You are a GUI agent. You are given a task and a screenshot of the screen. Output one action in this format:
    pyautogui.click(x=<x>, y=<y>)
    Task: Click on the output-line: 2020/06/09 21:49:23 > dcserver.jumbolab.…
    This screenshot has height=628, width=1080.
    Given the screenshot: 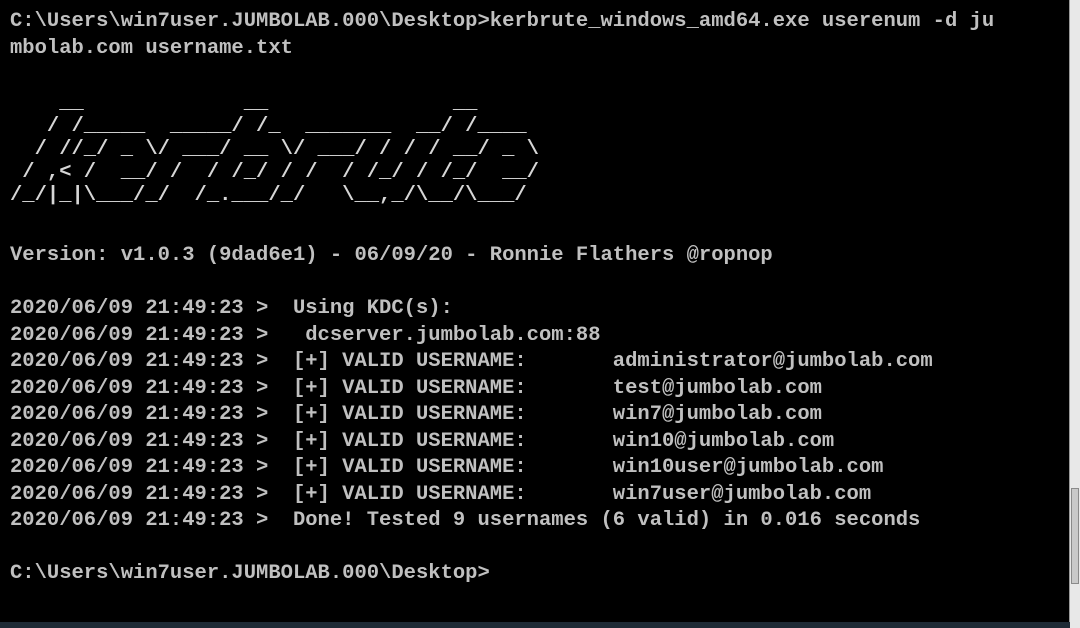 What is the action you would take?
    pyautogui.click(x=305, y=335)
    